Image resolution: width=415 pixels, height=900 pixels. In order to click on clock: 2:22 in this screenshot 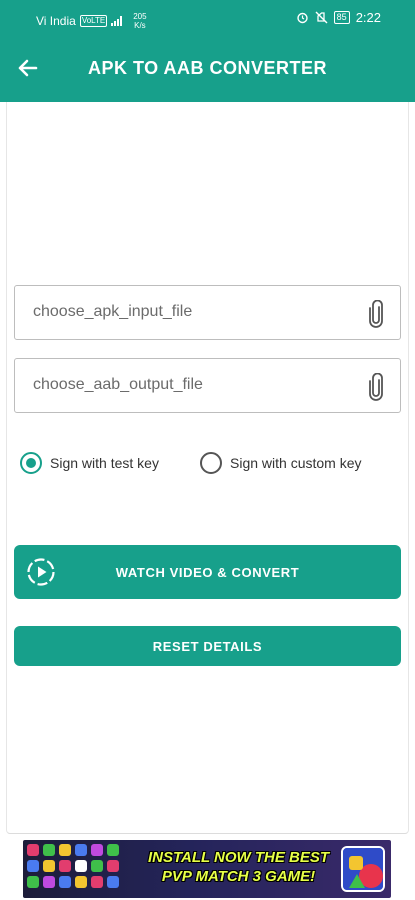, I will do `click(368, 17)`.